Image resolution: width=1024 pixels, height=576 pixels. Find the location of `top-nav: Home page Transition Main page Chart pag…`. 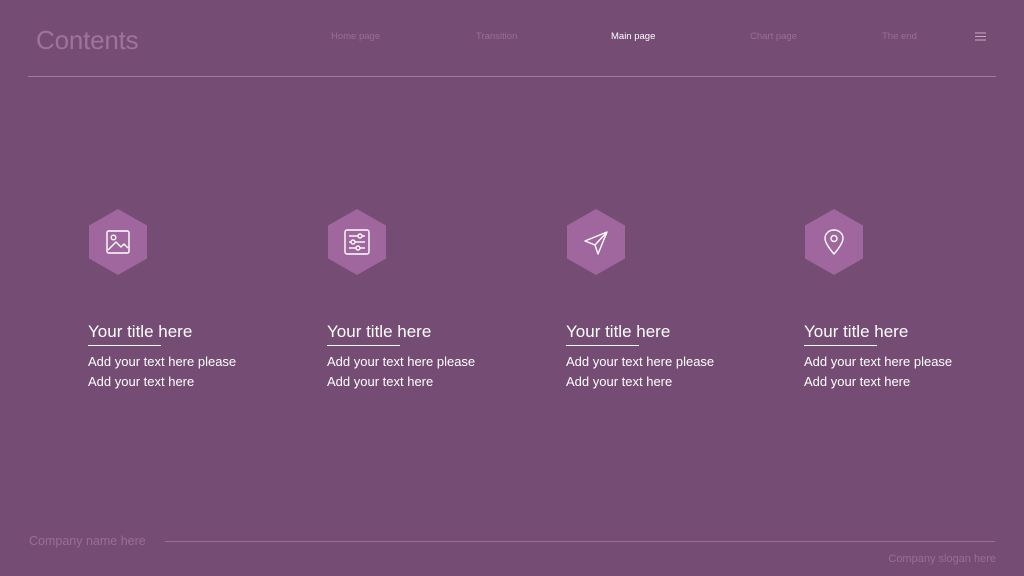

top-nav: Home page Transition Main page Chart pag… is located at coordinates (512, 38).